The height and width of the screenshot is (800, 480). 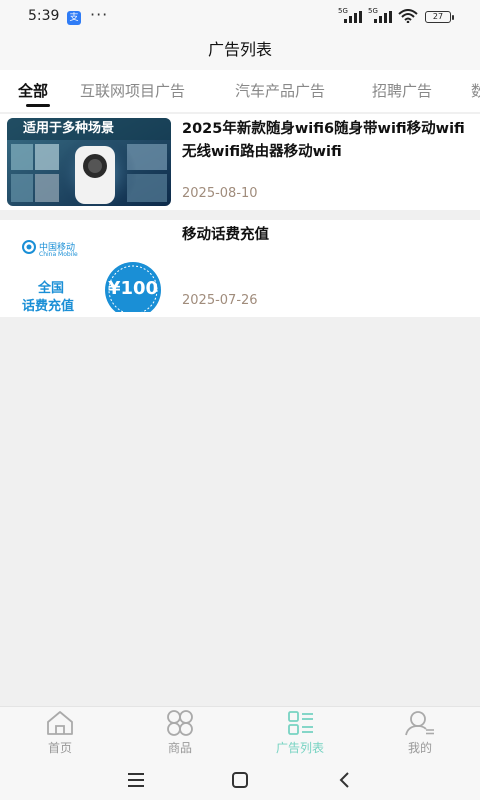 What do you see at coordinates (132, 90) in the screenshot?
I see `tab-internet-projects: 互联网项目广告` at bounding box center [132, 90].